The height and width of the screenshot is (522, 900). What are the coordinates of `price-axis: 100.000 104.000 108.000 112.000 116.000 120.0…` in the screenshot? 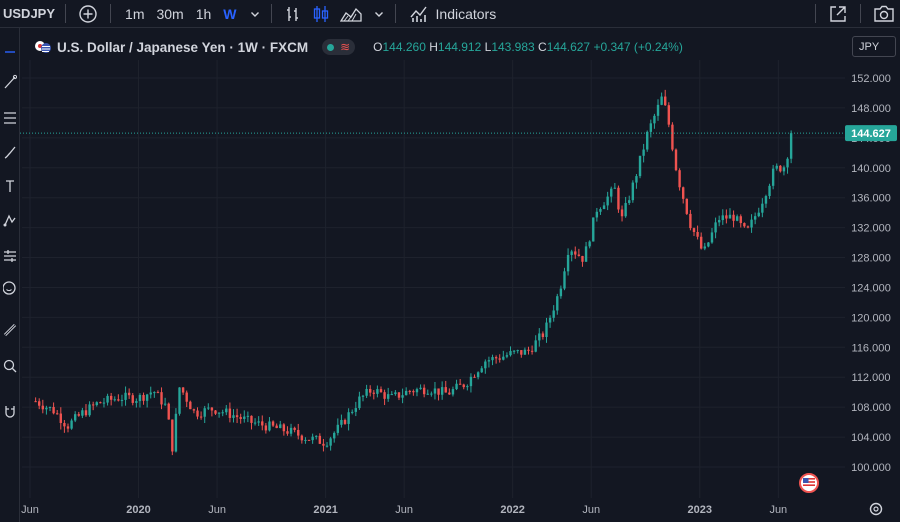 It's located at (872, 263).